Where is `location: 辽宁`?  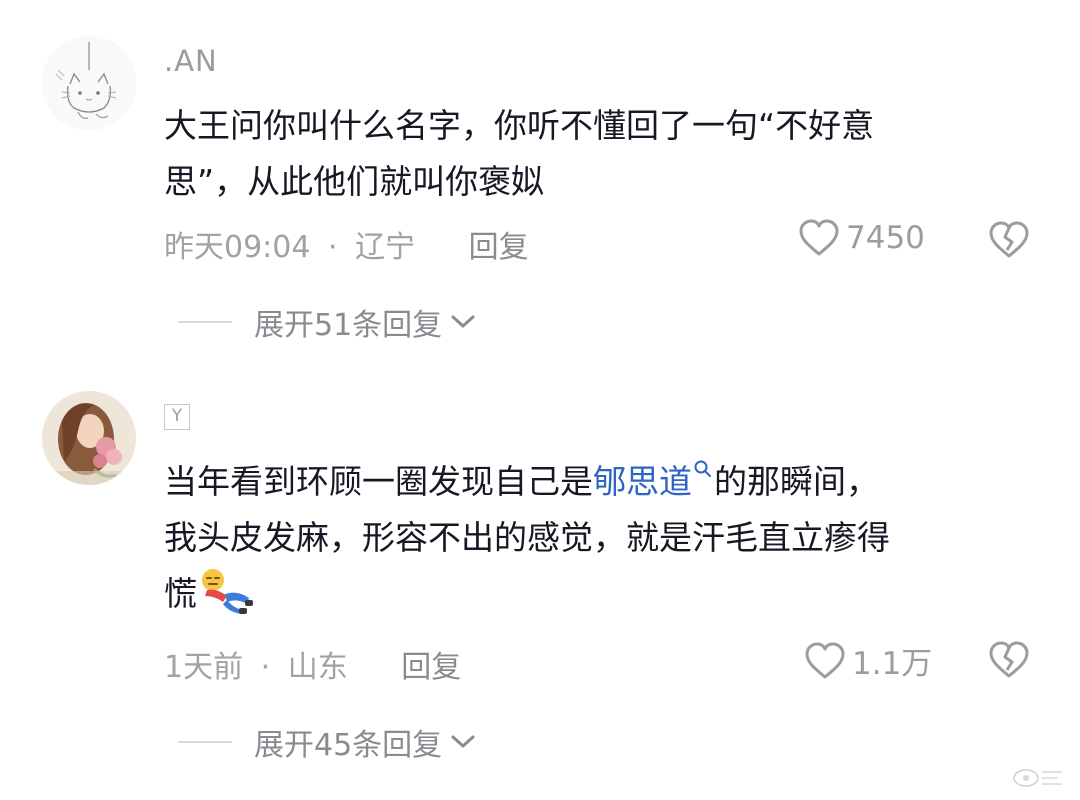 location: 辽宁 is located at coordinates (385, 247).